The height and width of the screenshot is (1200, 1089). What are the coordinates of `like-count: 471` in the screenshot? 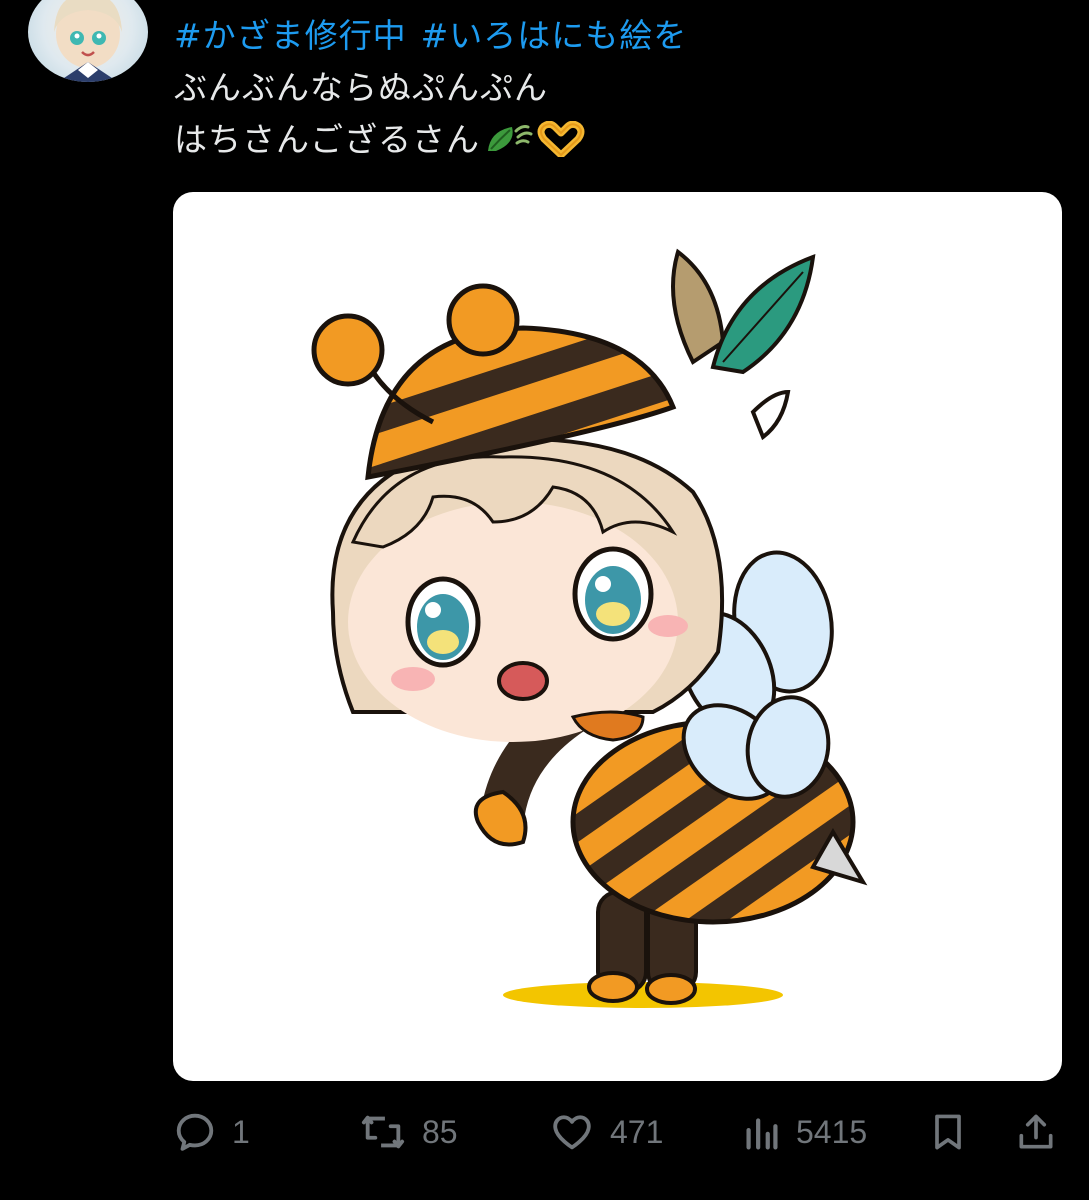 It's located at (637, 1131).